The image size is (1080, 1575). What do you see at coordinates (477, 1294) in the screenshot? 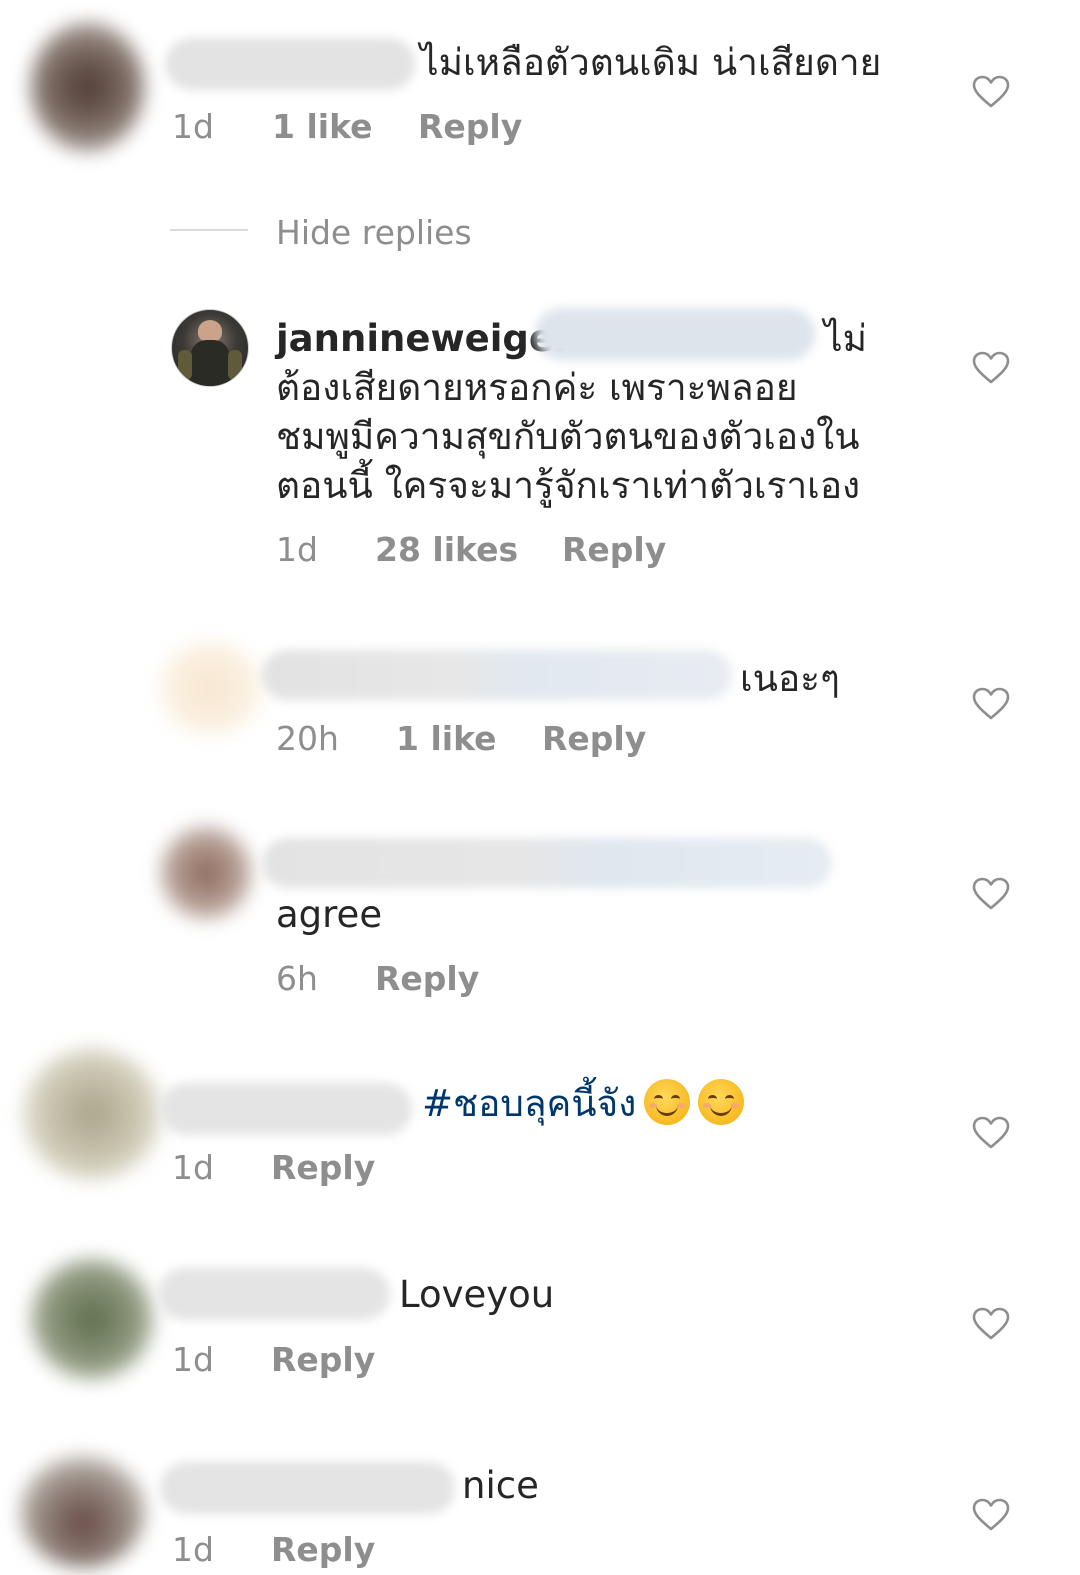
I see `comment-text: Loveyou` at bounding box center [477, 1294].